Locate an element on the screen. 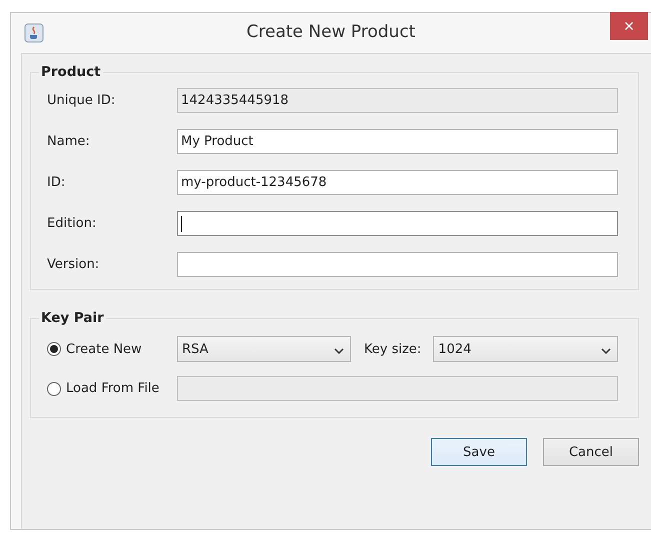 This screenshot has height=538, width=651. radio-button: Load From File is located at coordinates (112, 388).